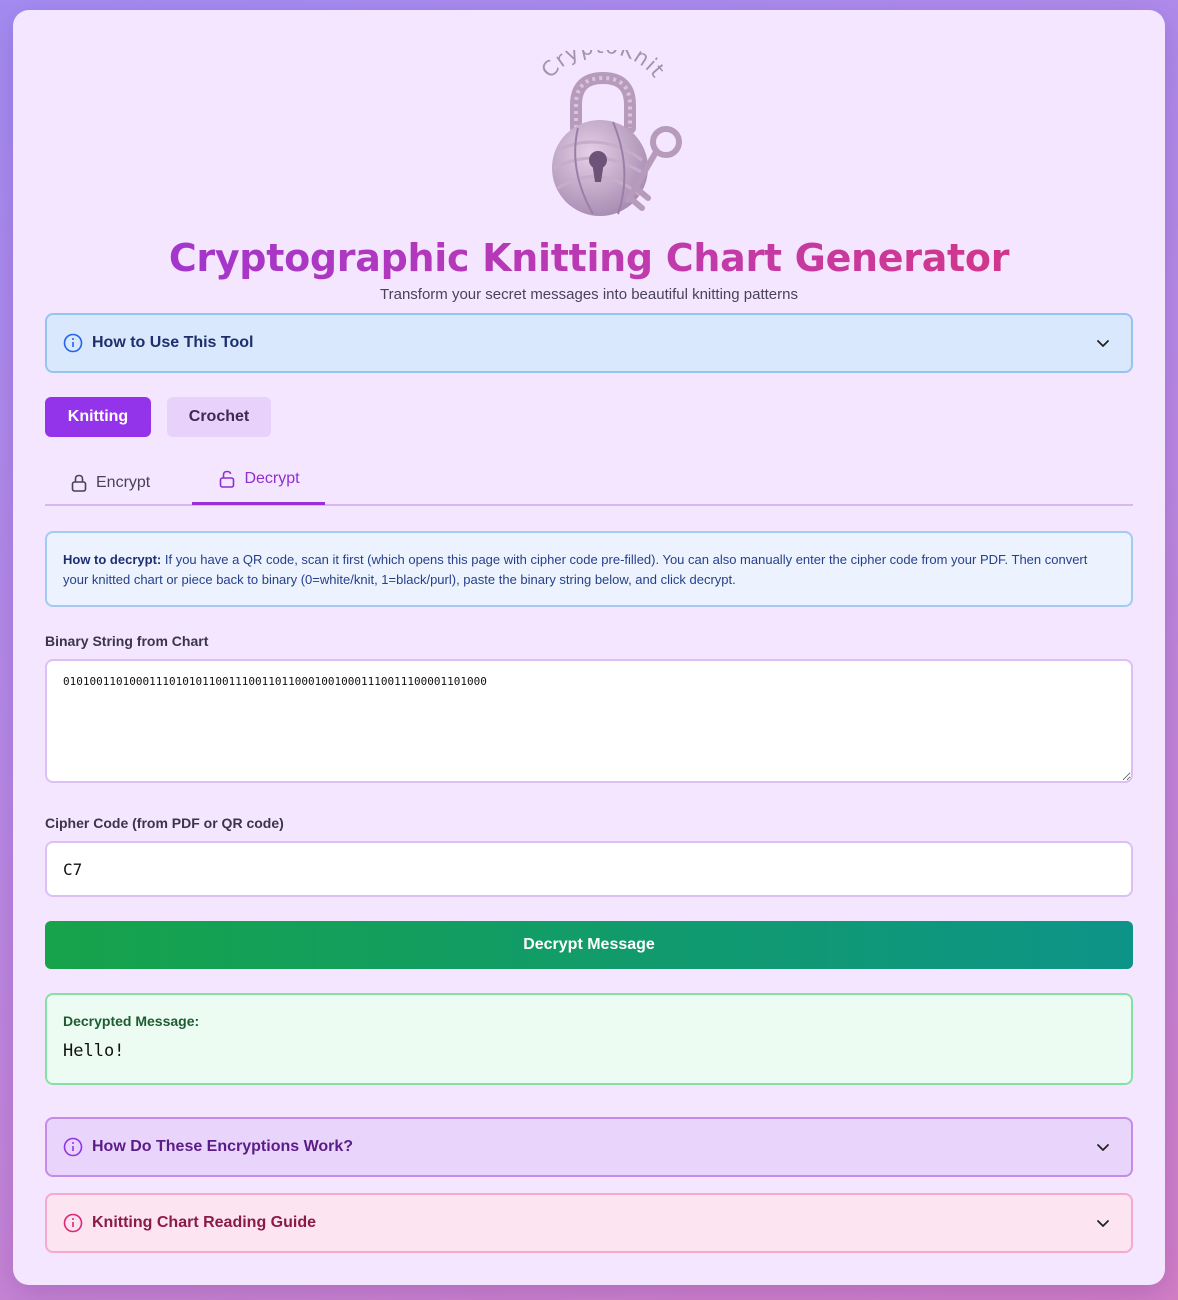  Describe the element at coordinates (223, 1146) in the screenshot. I see `accordion-label: How Do These Encryptions Work?` at that location.